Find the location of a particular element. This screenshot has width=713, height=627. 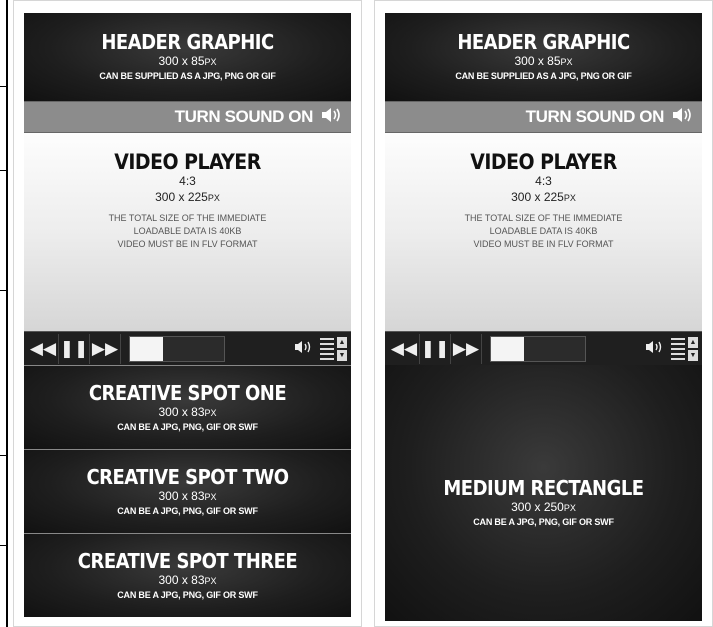

spot-title: CREATIVE SPOT TWO is located at coordinates (187, 476).